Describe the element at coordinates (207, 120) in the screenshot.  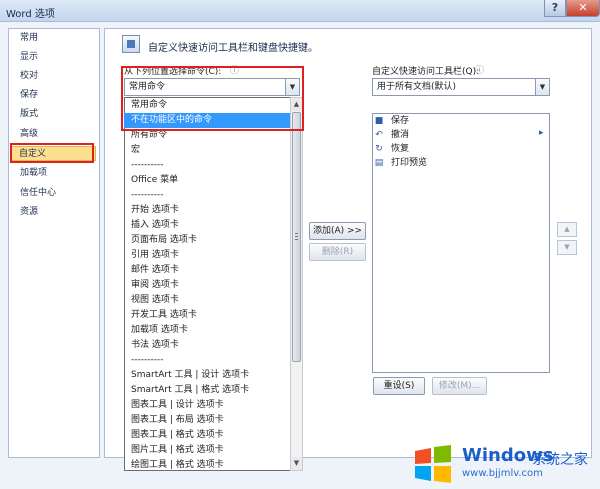
I see `dropdown-option-highlighted: 不在功能区中的命令` at that location.